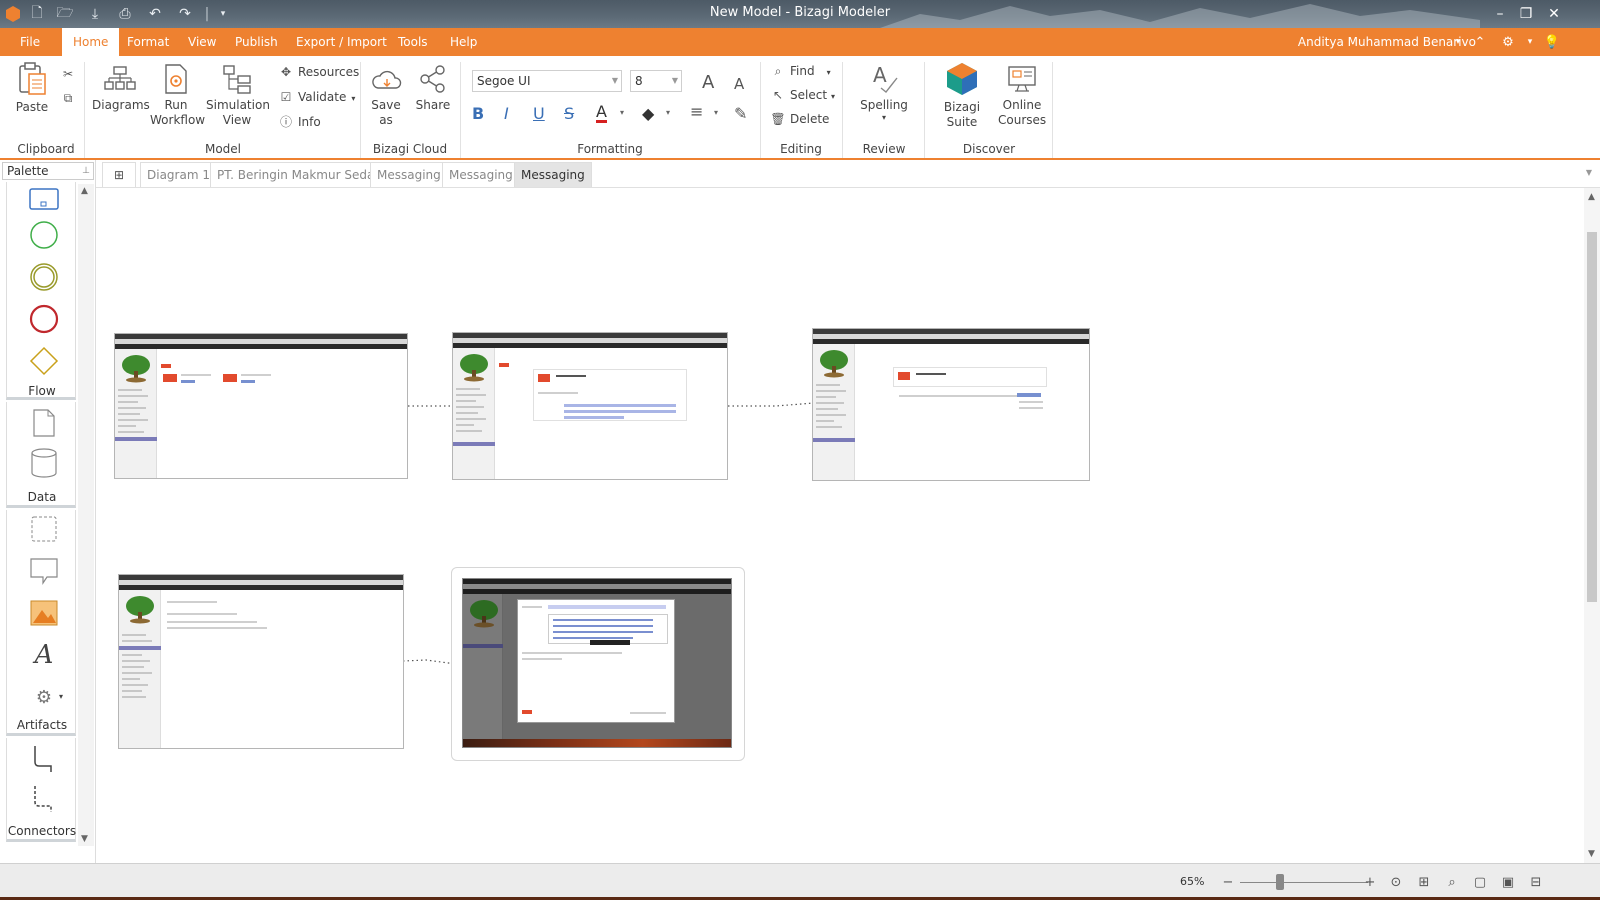  Describe the element at coordinates (656, 81) in the screenshot. I see `font-size-select: 8 ▼` at that location.